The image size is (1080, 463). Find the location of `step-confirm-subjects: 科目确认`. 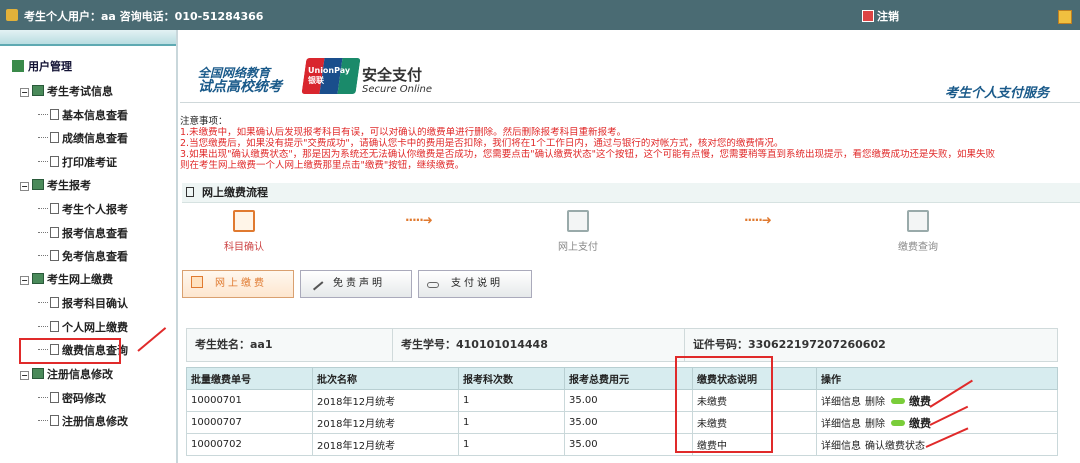

step-confirm-subjects: 科目确认 is located at coordinates (244, 231).